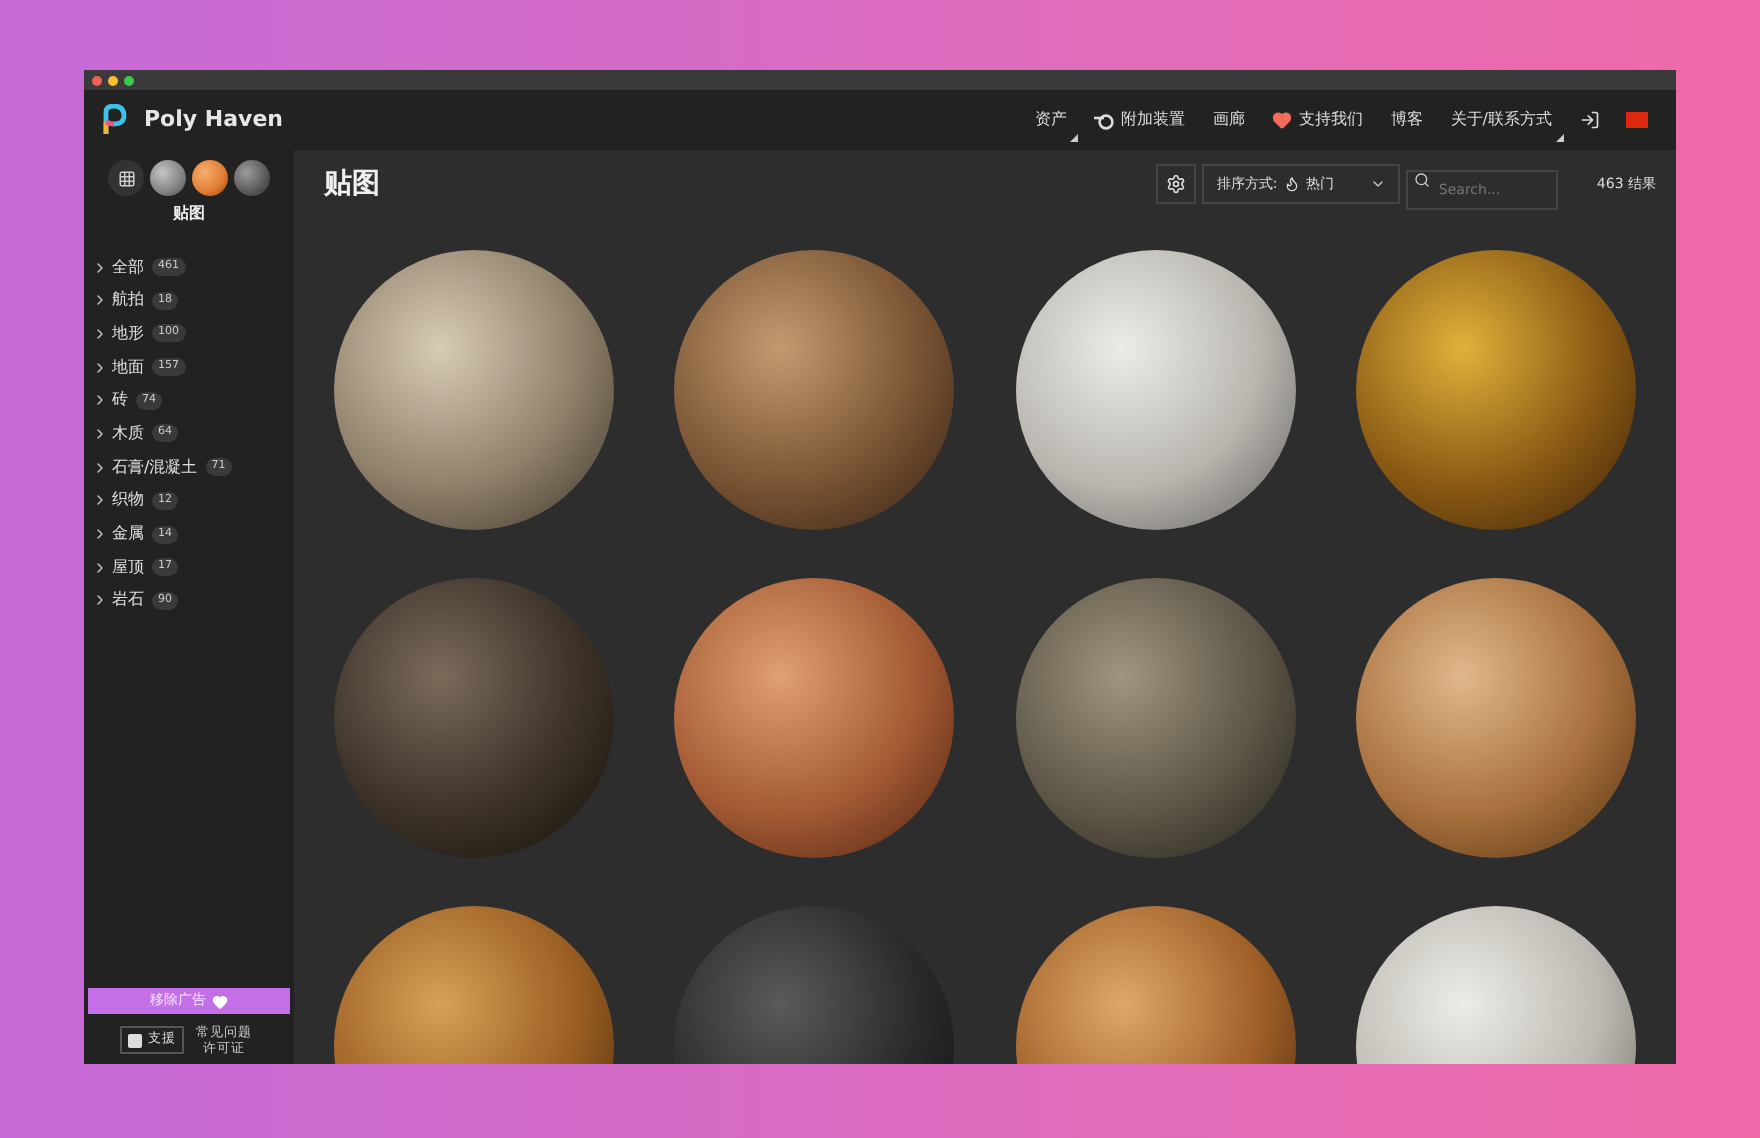 This screenshot has width=1760, height=1138. What do you see at coordinates (168, 178) in the screenshot?
I see `hdri-sphere-button` at bounding box center [168, 178].